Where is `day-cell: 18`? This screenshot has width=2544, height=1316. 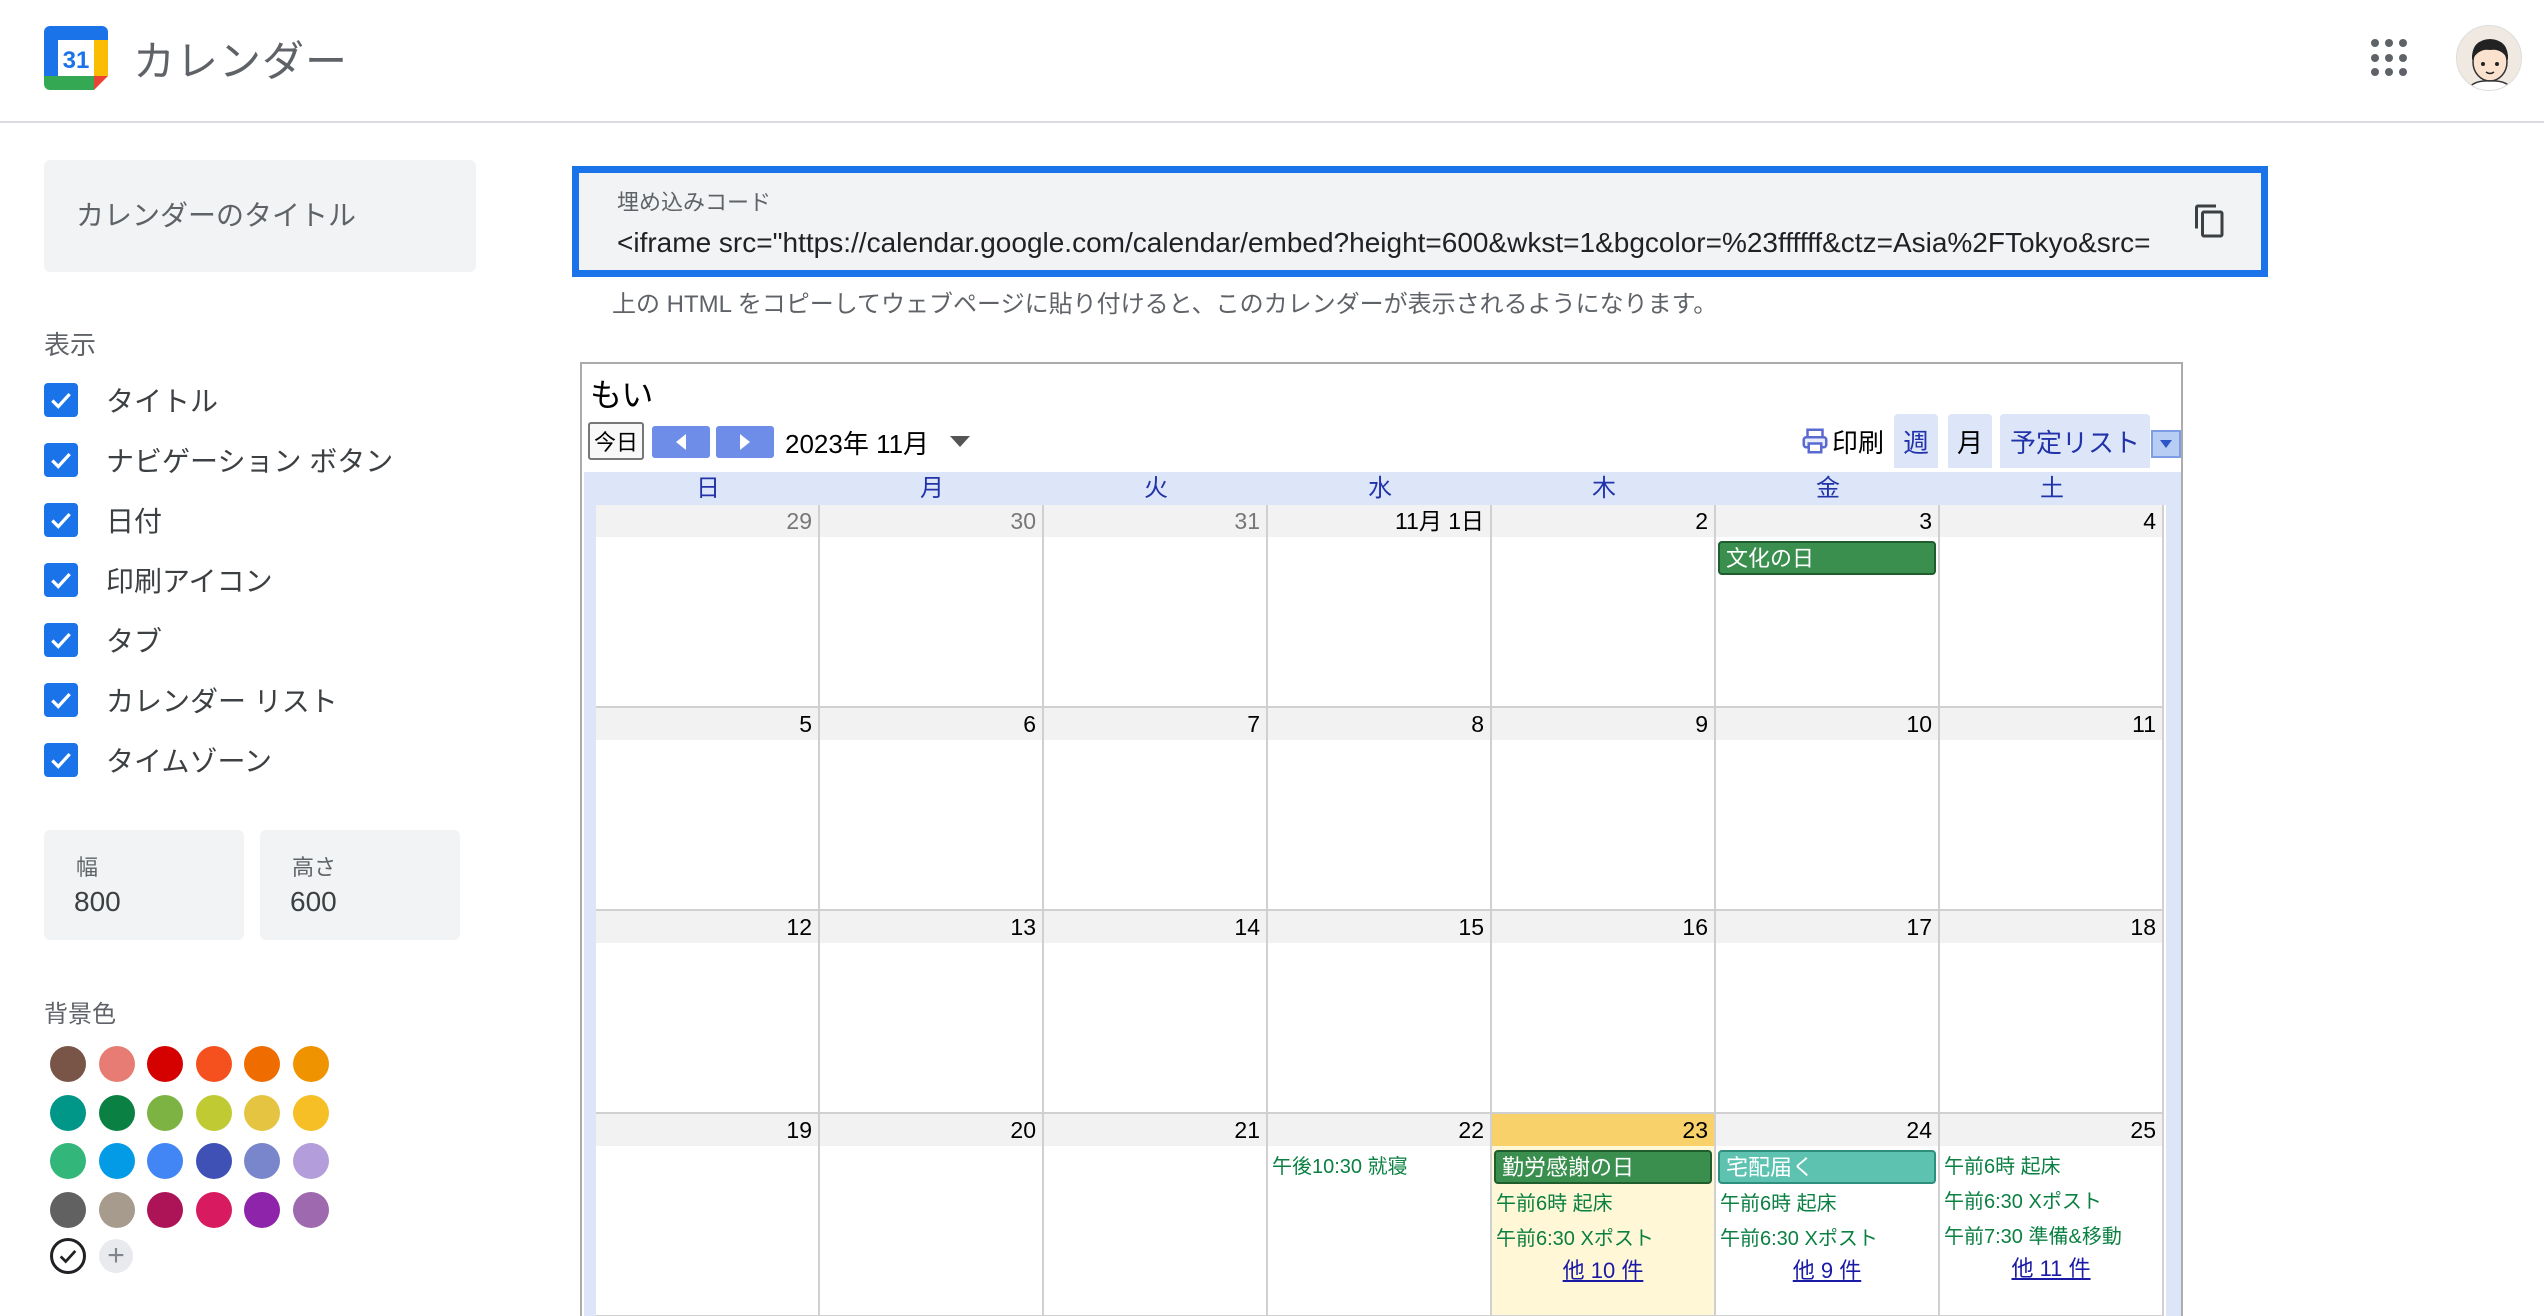
day-cell: 18 is located at coordinates (2052, 1012).